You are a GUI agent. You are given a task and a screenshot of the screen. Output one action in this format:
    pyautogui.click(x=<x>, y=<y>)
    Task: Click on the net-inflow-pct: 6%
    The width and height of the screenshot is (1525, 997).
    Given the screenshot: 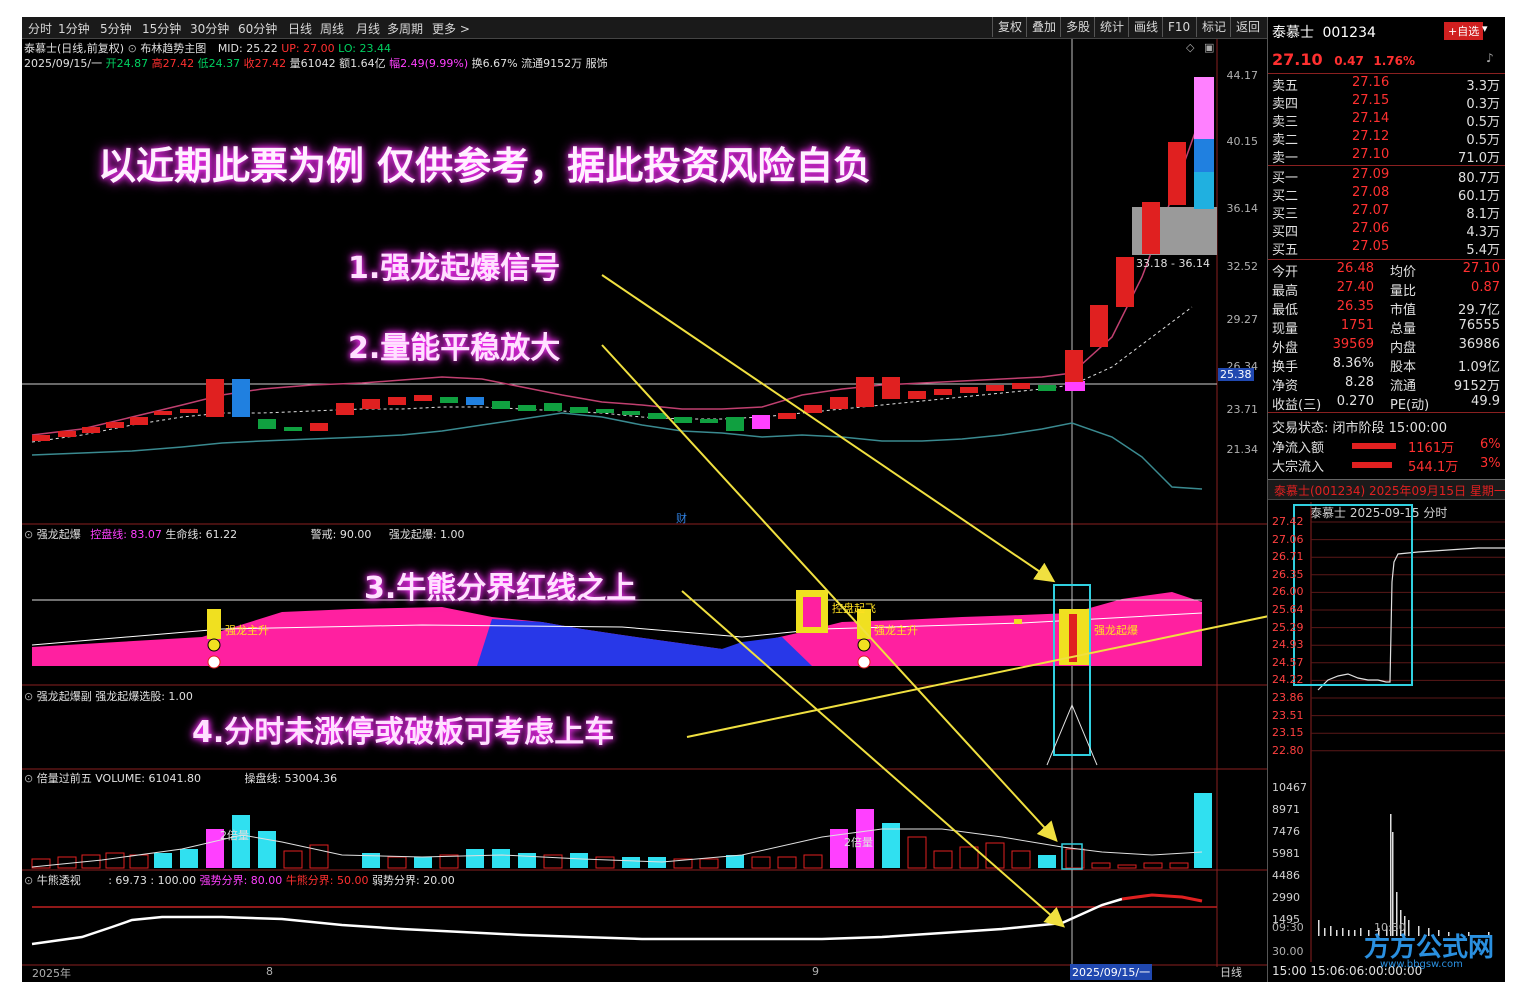 What is the action you would take?
    pyautogui.click(x=1490, y=444)
    